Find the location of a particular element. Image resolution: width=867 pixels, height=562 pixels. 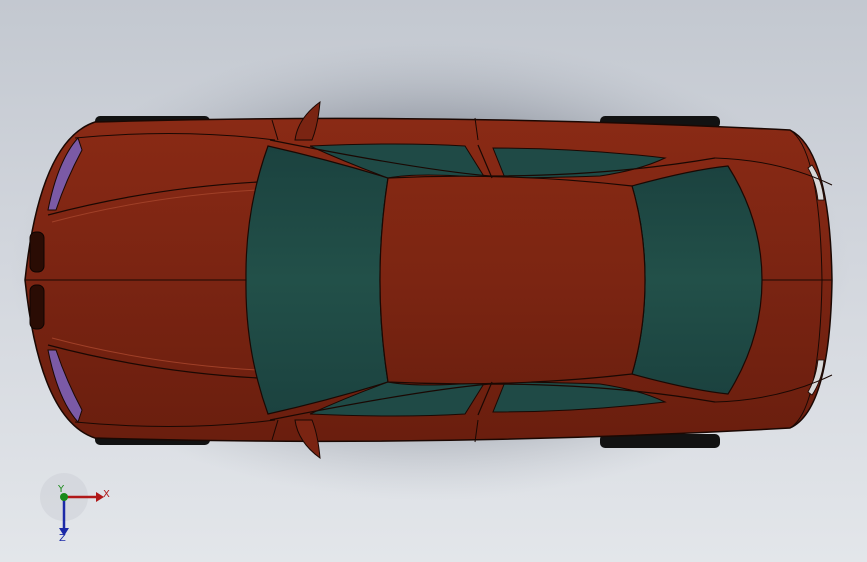

windshield is located at coordinates (317, 280).